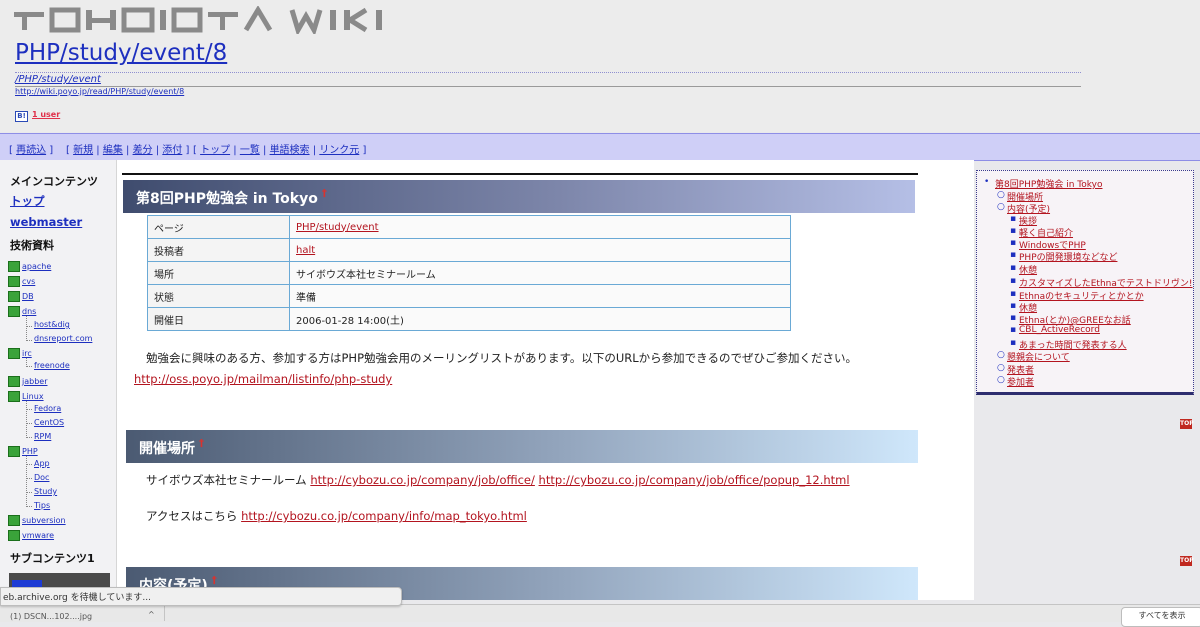  What do you see at coordinates (83, 150) in the screenshot?
I see `nav-new-link: 新規` at bounding box center [83, 150].